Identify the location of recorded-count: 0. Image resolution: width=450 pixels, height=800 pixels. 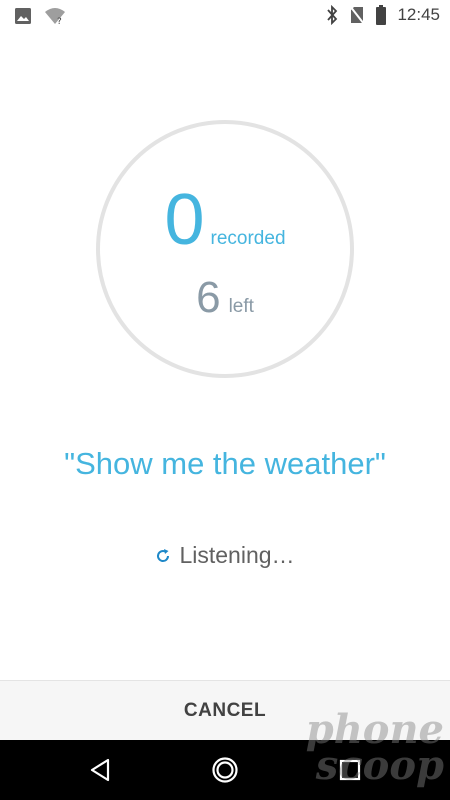
(184, 220).